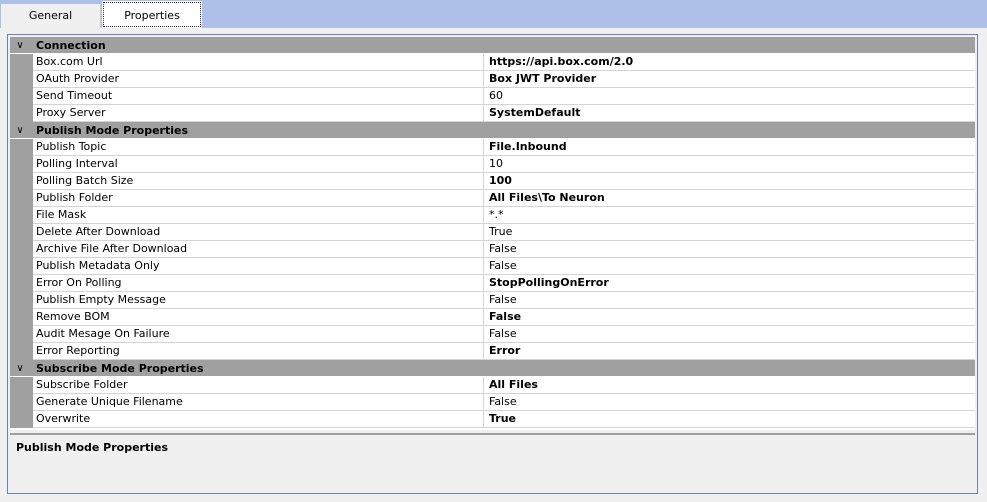  I want to click on property-row: Publish Folder All Files\To Neuron, so click(492, 198).